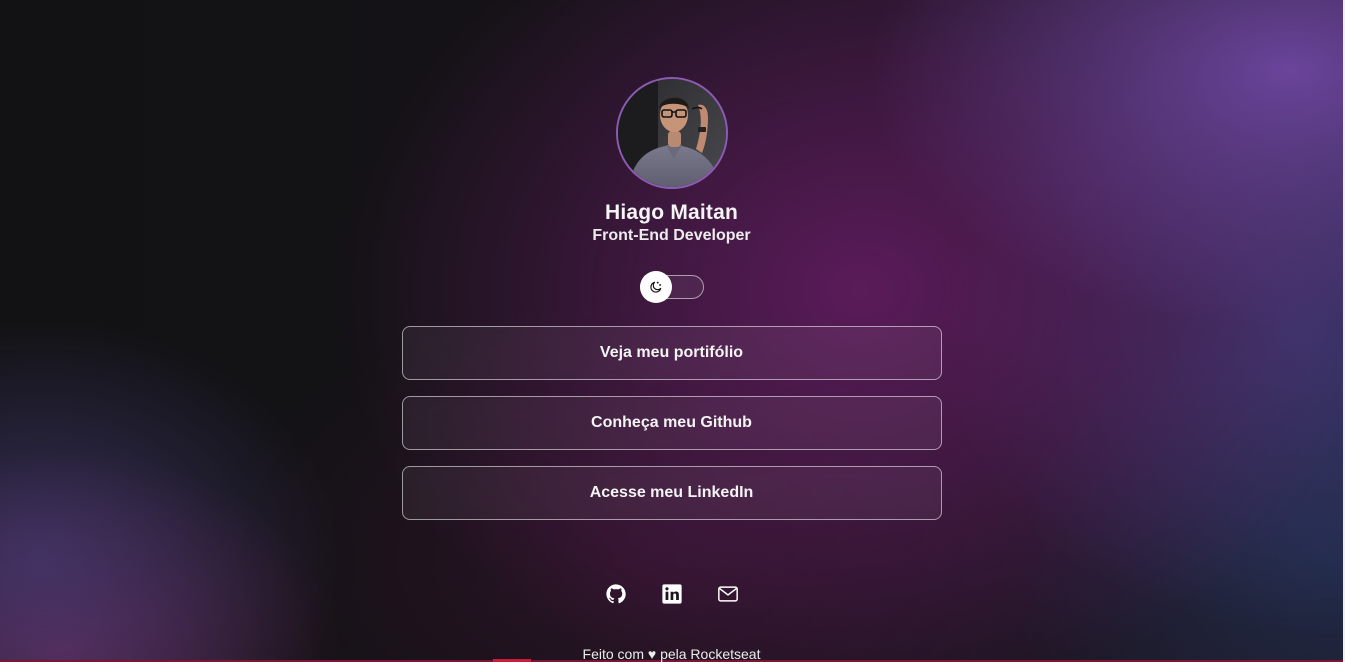 This screenshot has width=1345, height=662. I want to click on theme-toggle-knob, so click(655, 287).